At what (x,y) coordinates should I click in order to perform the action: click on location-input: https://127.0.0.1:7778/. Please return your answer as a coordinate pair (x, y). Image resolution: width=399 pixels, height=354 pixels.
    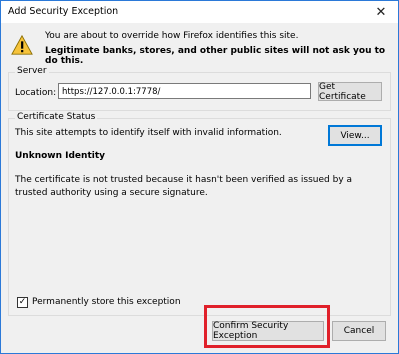
    Looking at the image, I should click on (184, 91).